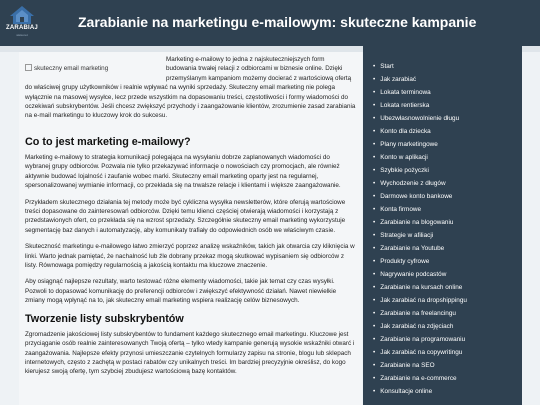  Describe the element at coordinates (447, 66) in the screenshot. I see `sidebar-item: Start` at that location.